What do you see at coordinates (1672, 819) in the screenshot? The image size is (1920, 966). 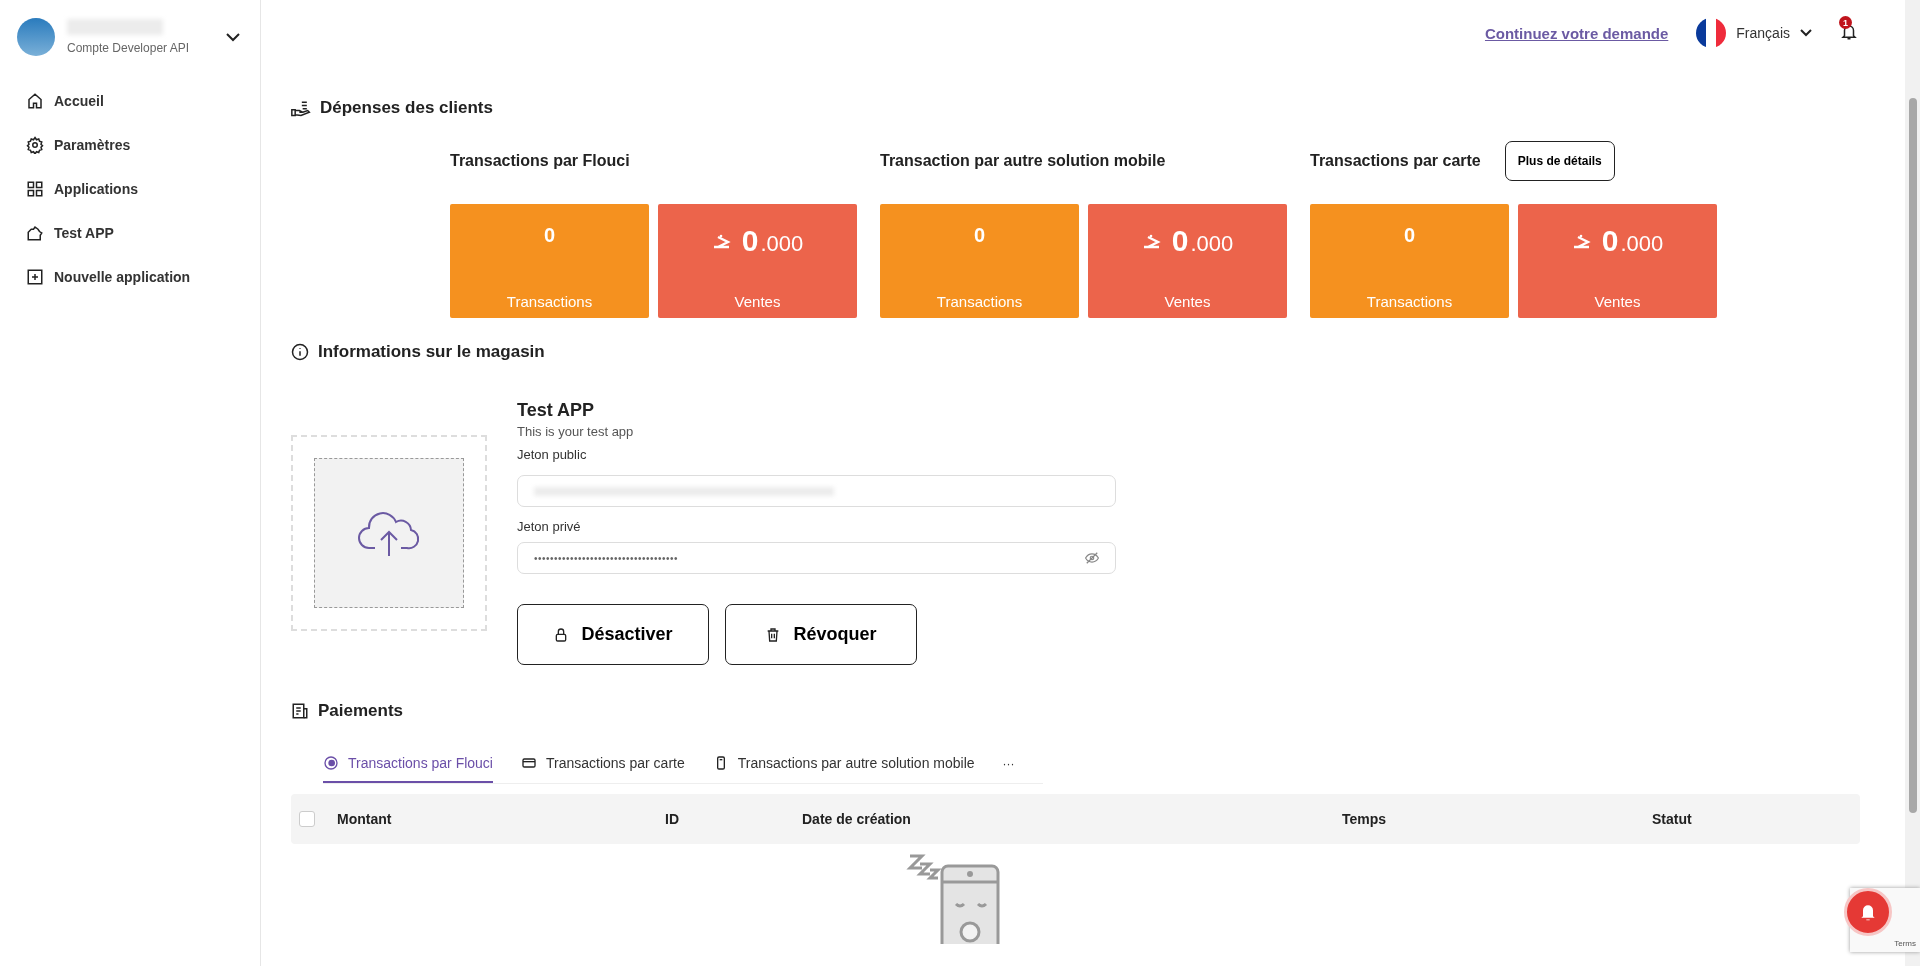 I see `column-header: Statut` at bounding box center [1672, 819].